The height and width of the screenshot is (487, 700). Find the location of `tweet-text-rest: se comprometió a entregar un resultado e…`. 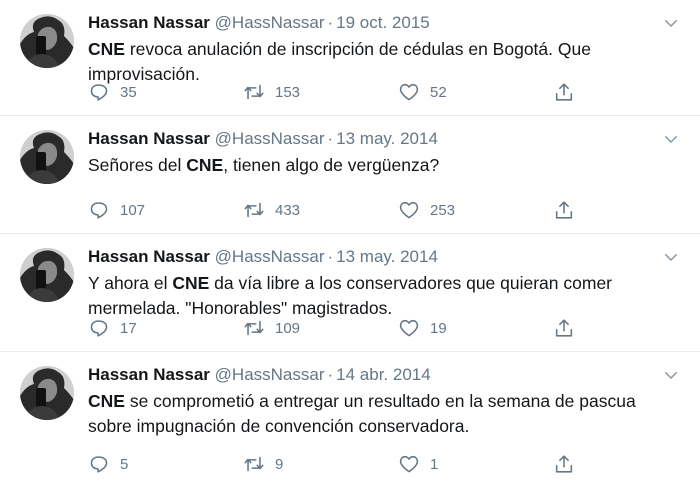

tweet-text-rest: se comprometió a entregar un resultado e… is located at coordinates (362, 413).